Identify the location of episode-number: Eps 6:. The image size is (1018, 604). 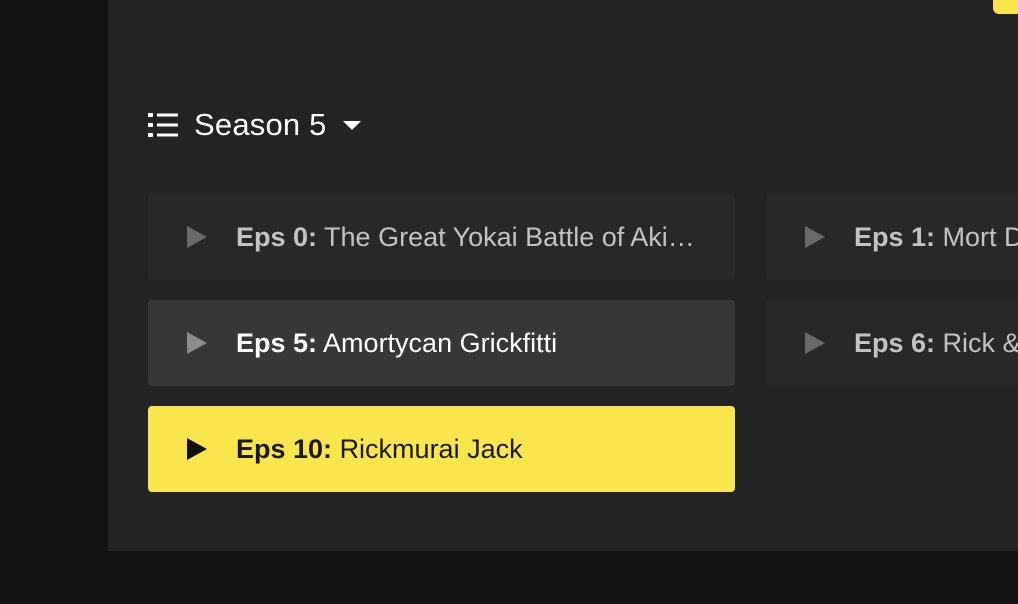
(895, 342).